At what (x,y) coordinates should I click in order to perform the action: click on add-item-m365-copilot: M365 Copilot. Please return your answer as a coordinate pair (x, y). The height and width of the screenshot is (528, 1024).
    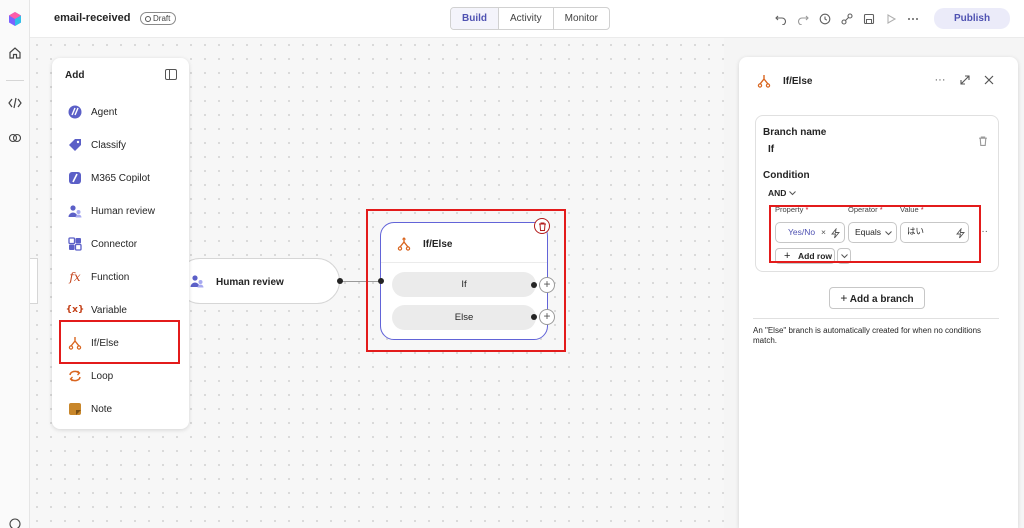
    Looking at the image, I should click on (109, 178).